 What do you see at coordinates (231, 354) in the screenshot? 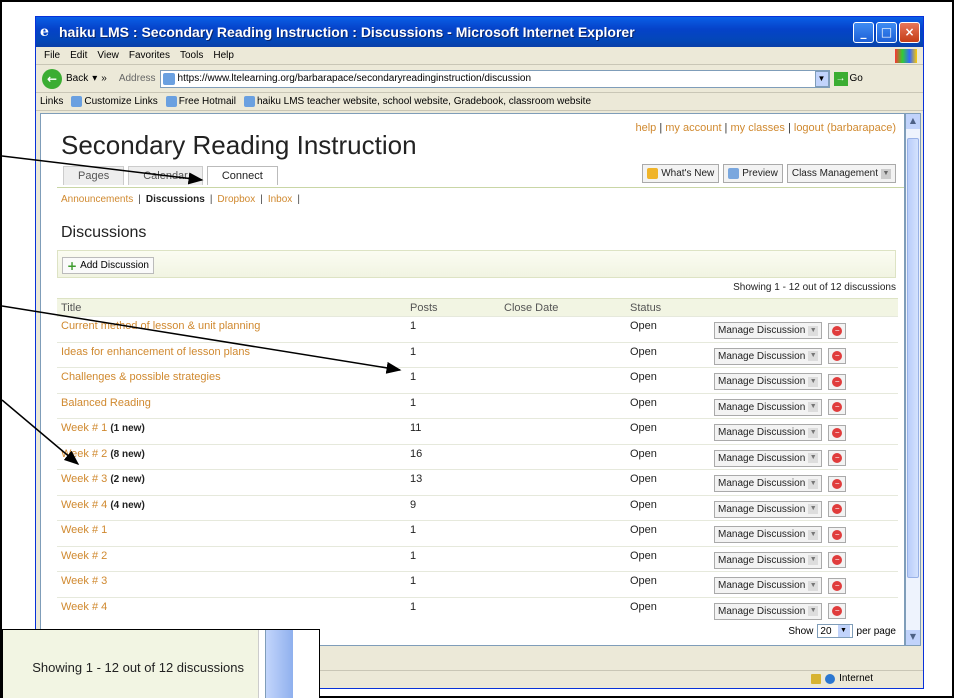
I see `discussion-title-link: Ideas for enhancement of lesson plans` at bounding box center [231, 354].